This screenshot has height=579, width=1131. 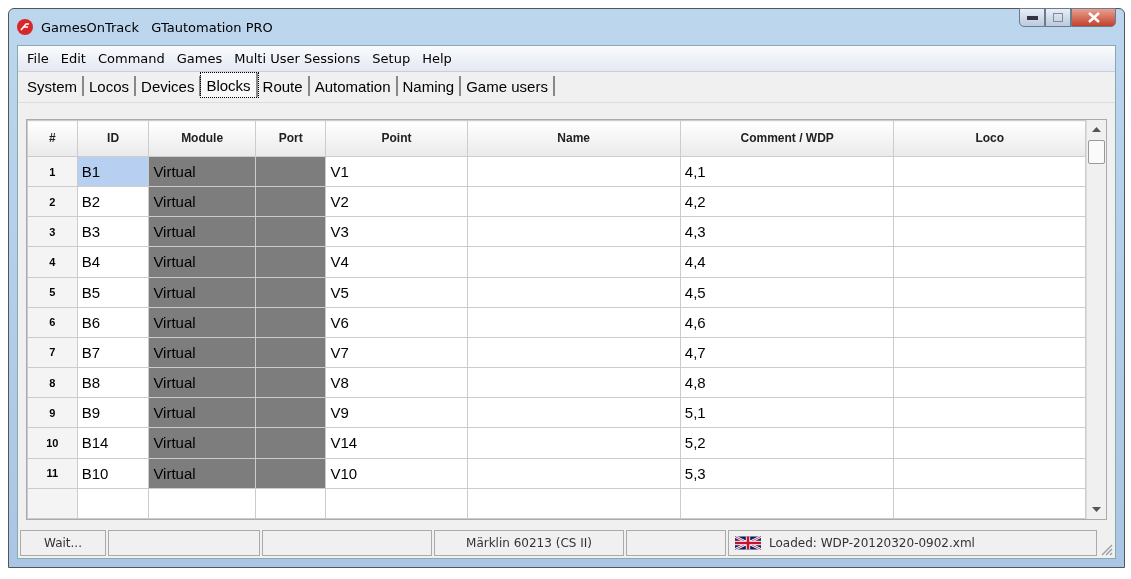 What do you see at coordinates (113, 352) in the screenshot?
I see `table-cell: B7` at bounding box center [113, 352].